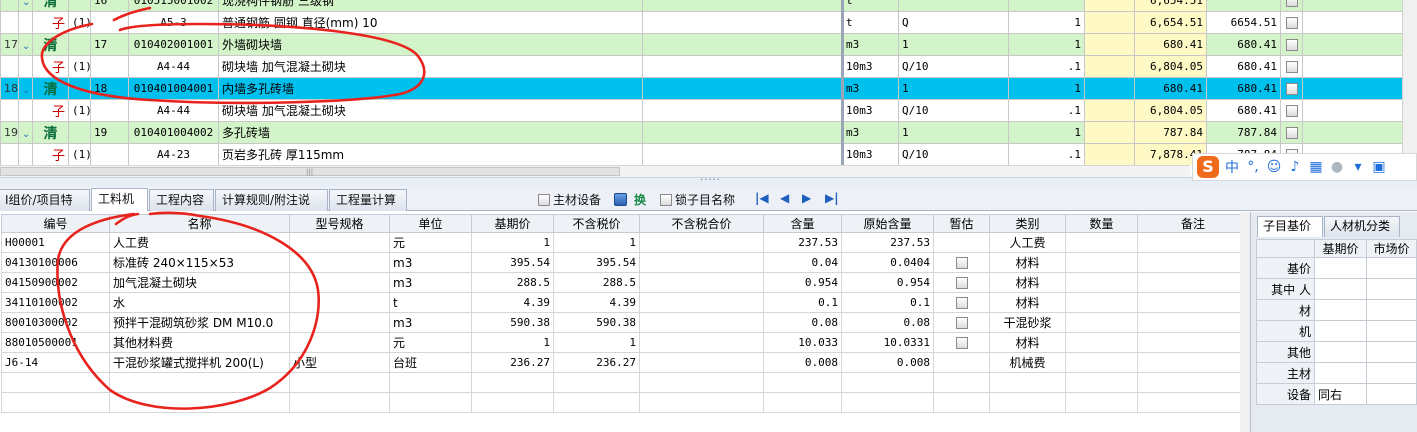  Describe the element at coordinates (199, 223) in the screenshot. I see `column-header: 名称` at that location.